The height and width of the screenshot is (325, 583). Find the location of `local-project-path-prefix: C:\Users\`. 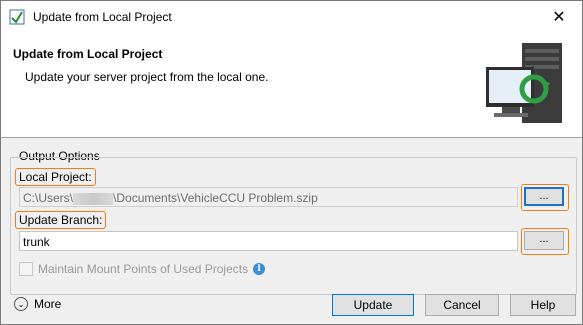

local-project-path-prefix: C:\Users\ is located at coordinates (48, 198).